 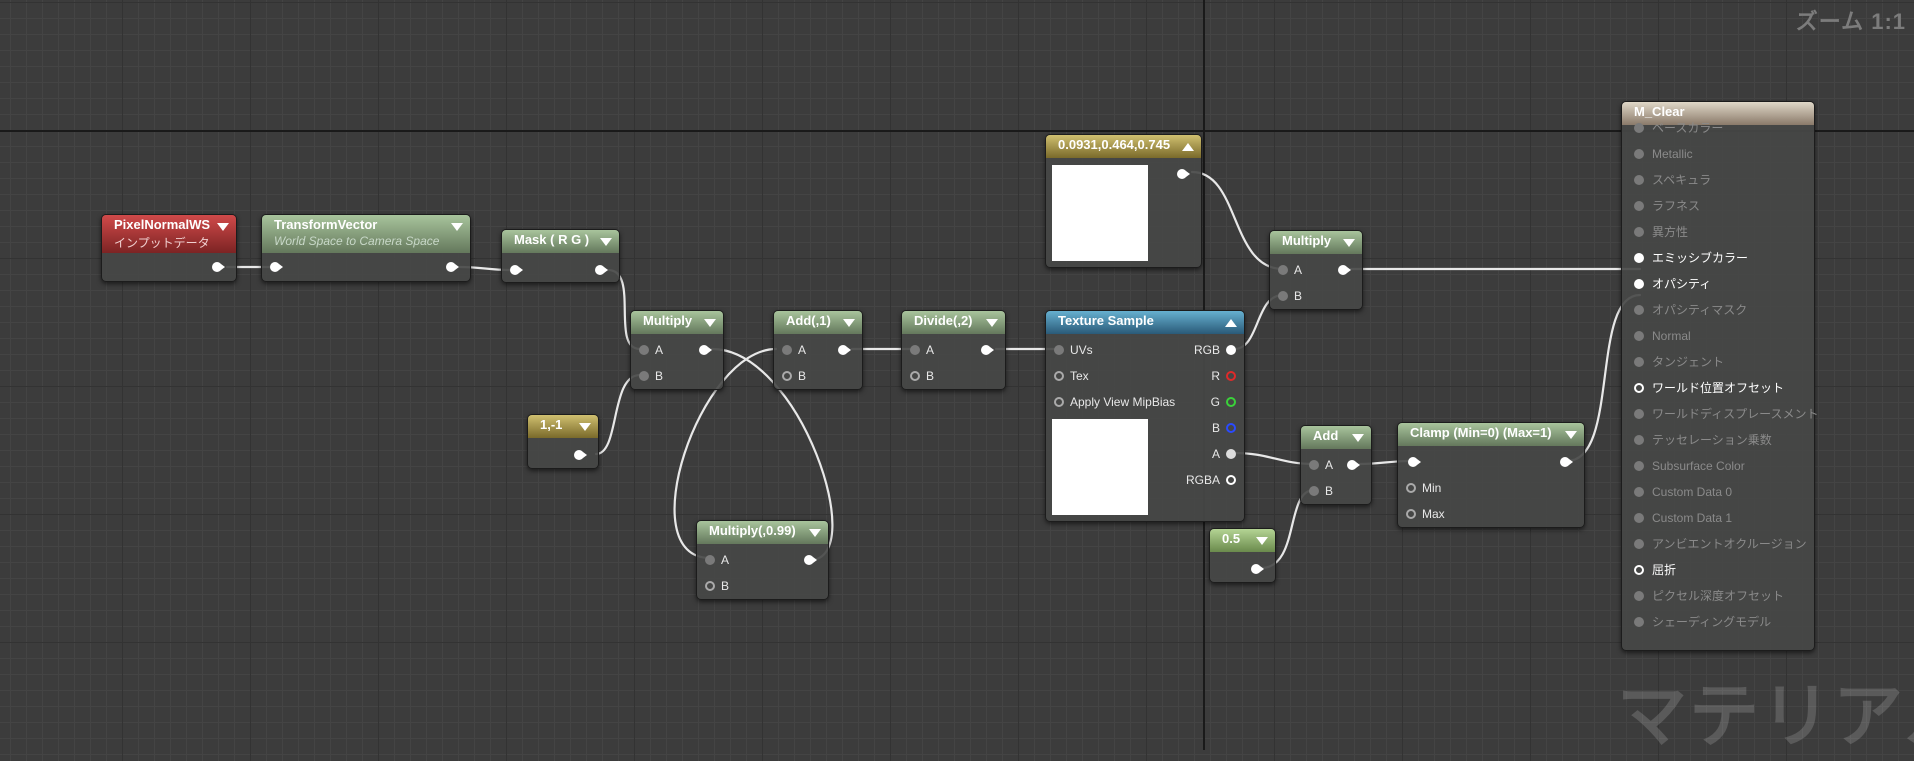 What do you see at coordinates (1423, 514) in the screenshot?
I see `input-row-max: Max` at bounding box center [1423, 514].